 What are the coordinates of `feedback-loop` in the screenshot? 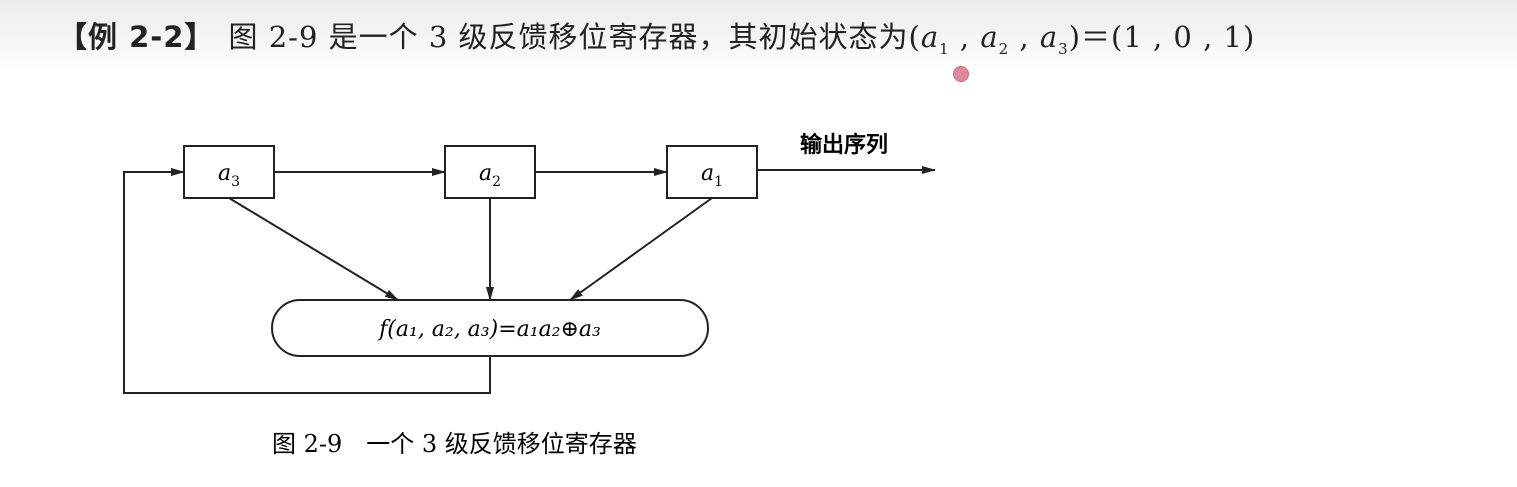 It's located at (307, 281).